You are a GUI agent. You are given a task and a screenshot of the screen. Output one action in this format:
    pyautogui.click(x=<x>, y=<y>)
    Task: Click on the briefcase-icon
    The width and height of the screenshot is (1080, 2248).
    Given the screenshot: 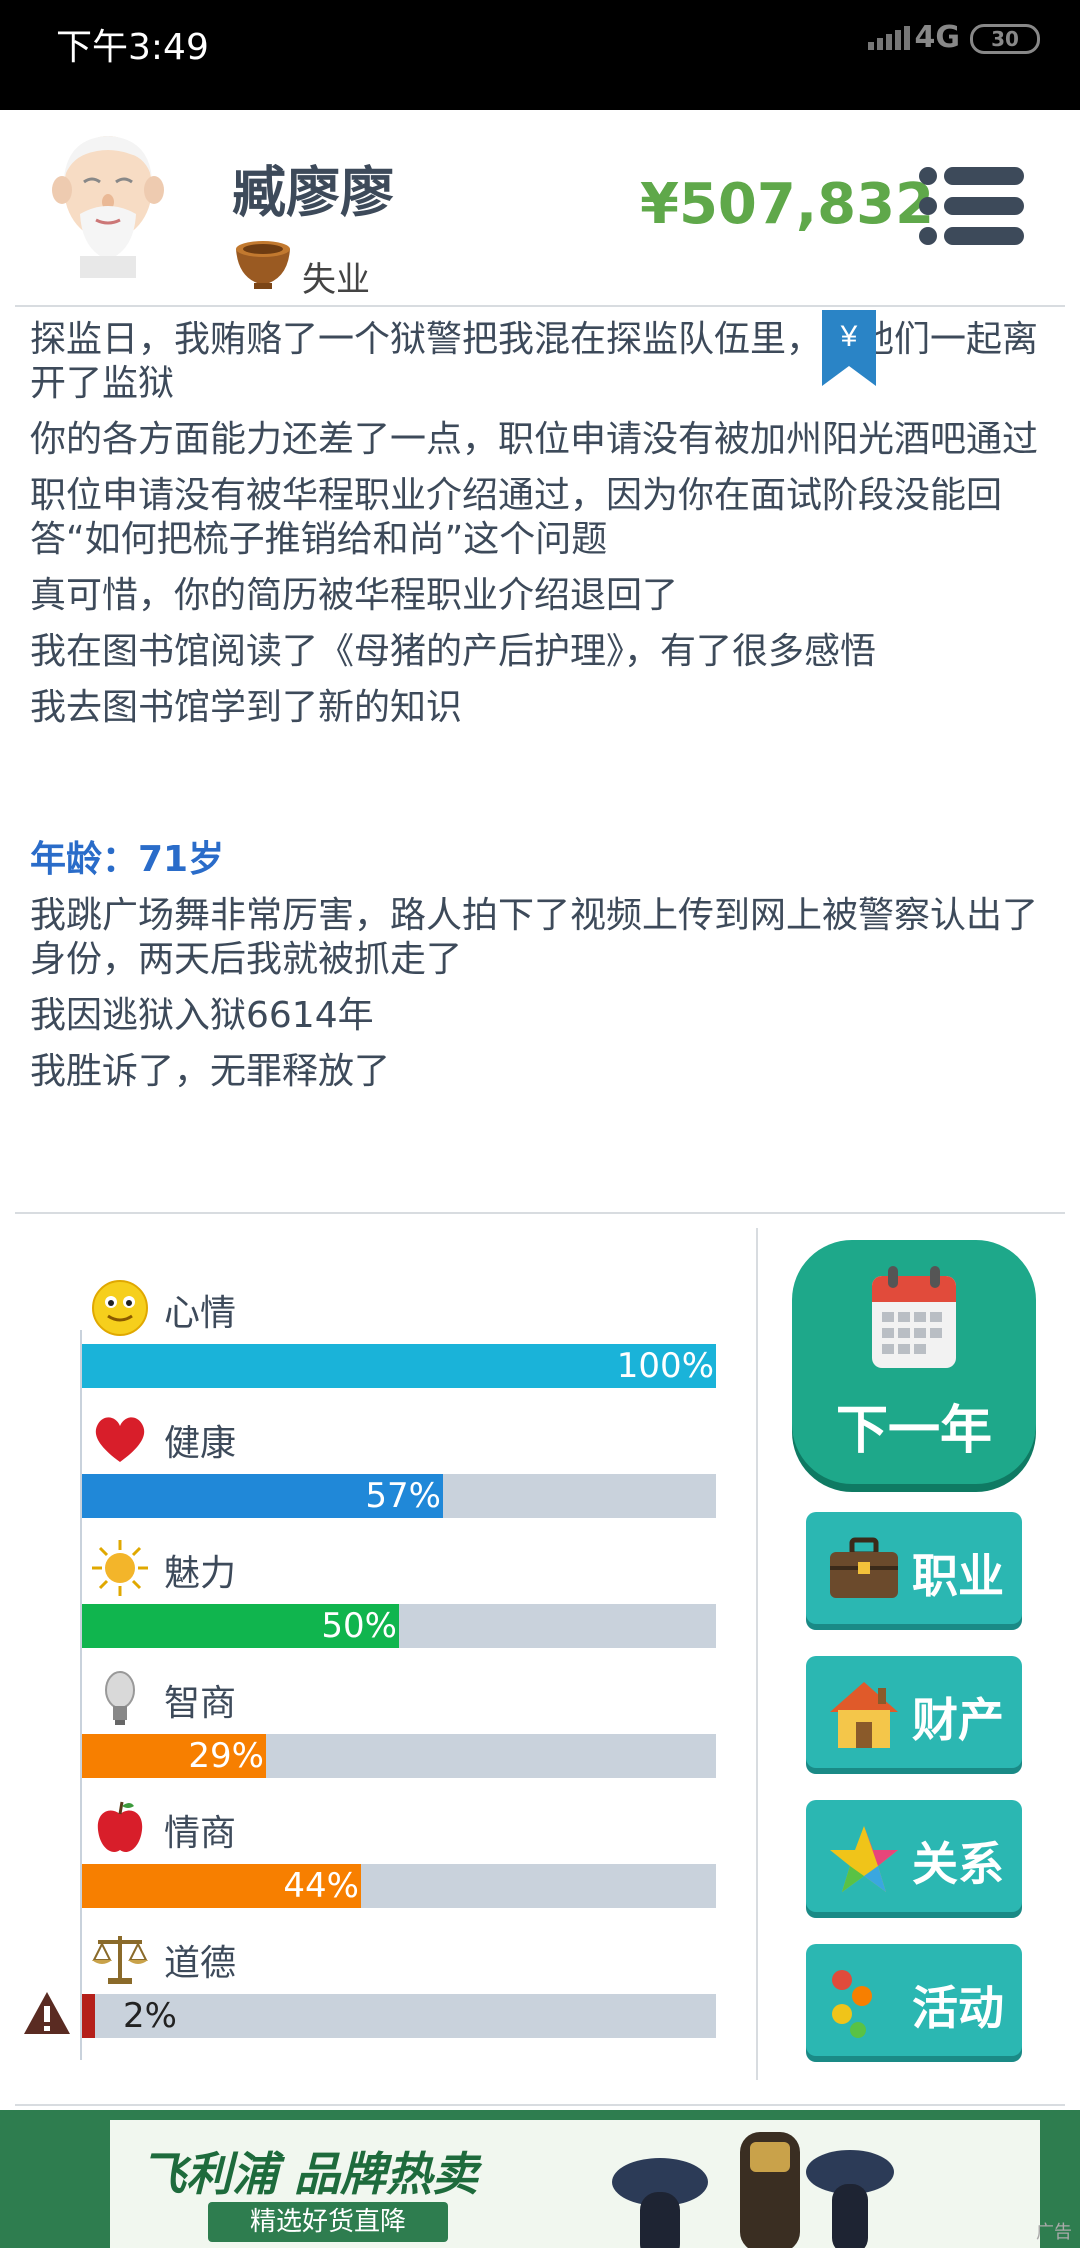 What is the action you would take?
    pyautogui.click(x=864, y=1567)
    